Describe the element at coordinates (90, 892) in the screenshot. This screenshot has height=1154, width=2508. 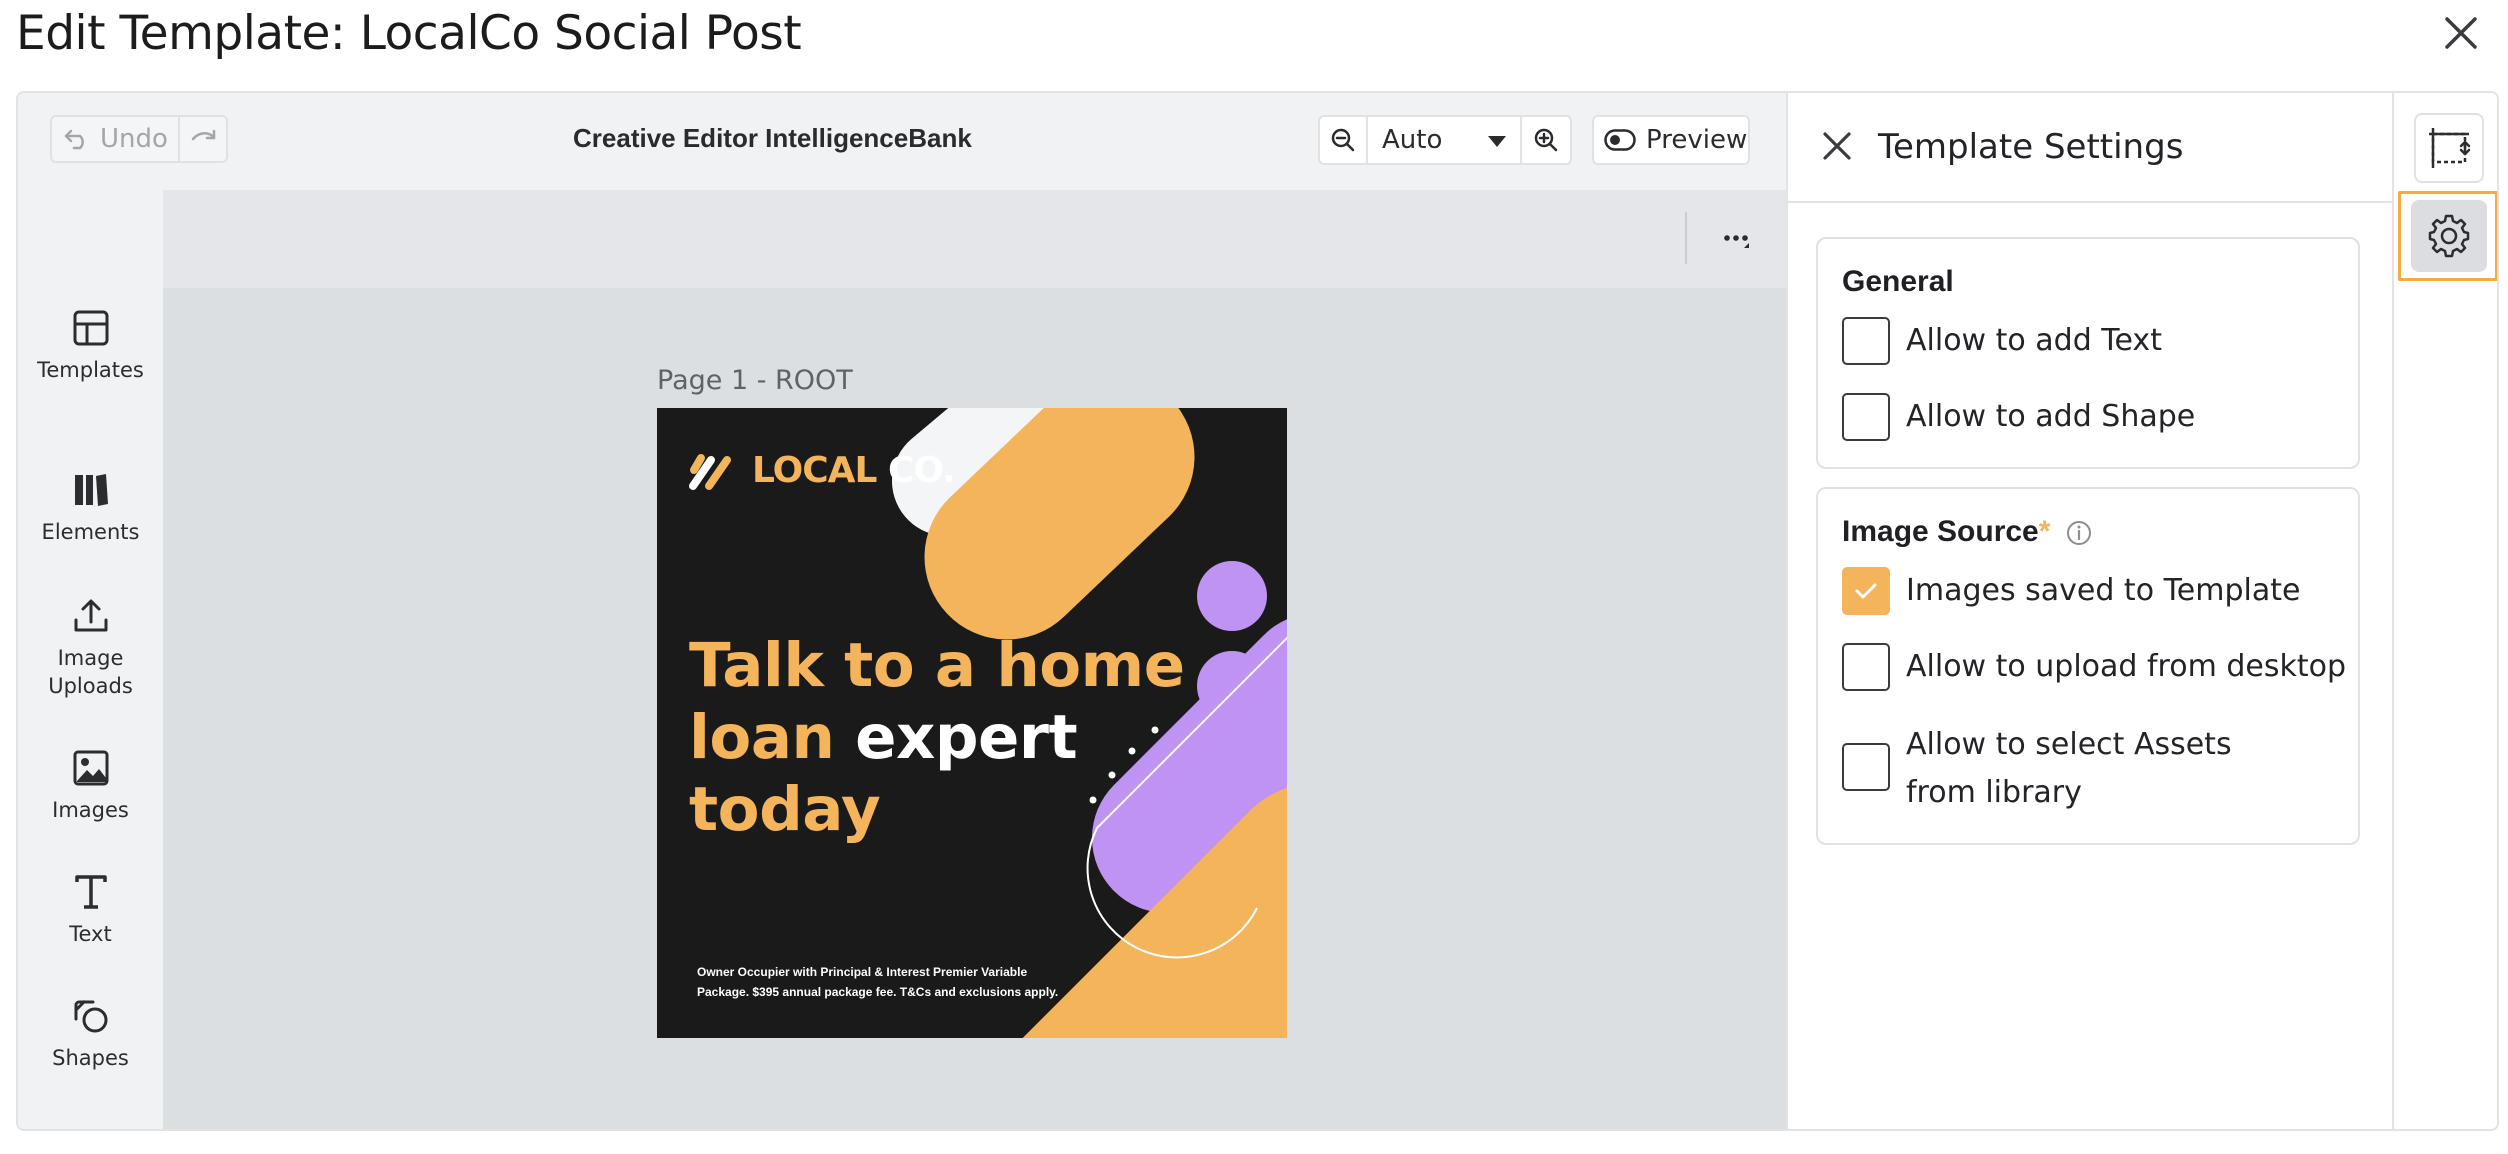
I see `text-icon` at that location.